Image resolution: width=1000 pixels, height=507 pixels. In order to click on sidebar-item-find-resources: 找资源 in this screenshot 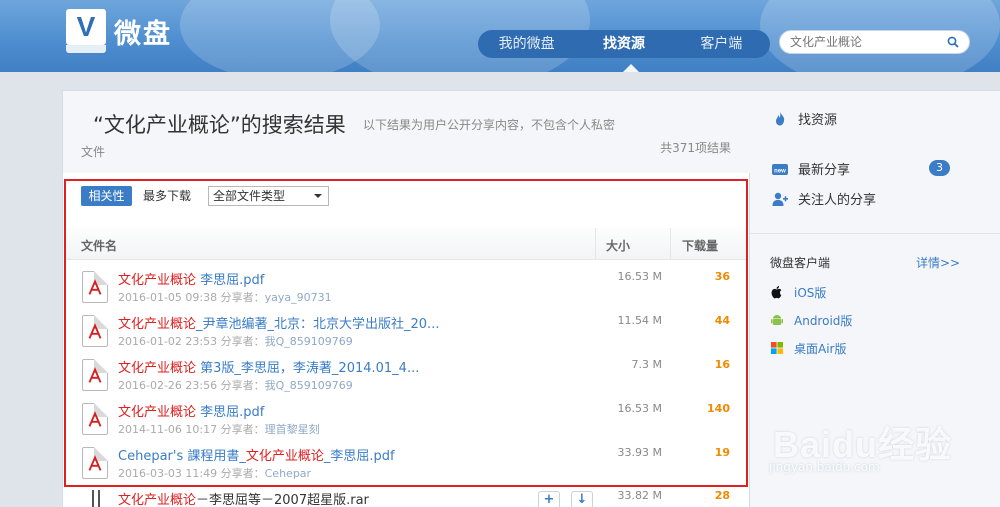, I will do `click(804, 118)`.